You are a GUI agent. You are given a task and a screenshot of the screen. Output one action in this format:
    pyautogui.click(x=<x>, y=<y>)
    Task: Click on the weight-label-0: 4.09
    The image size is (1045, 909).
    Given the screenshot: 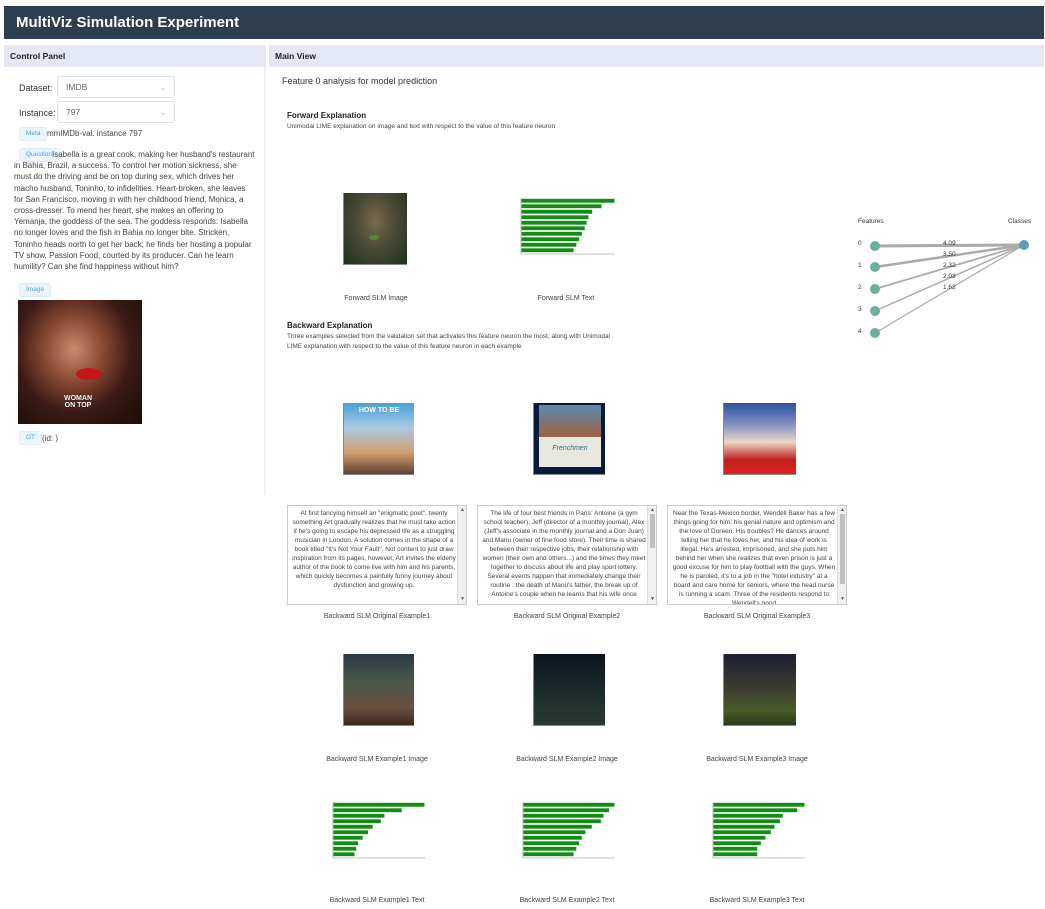 What is the action you would take?
    pyautogui.click(x=949, y=243)
    